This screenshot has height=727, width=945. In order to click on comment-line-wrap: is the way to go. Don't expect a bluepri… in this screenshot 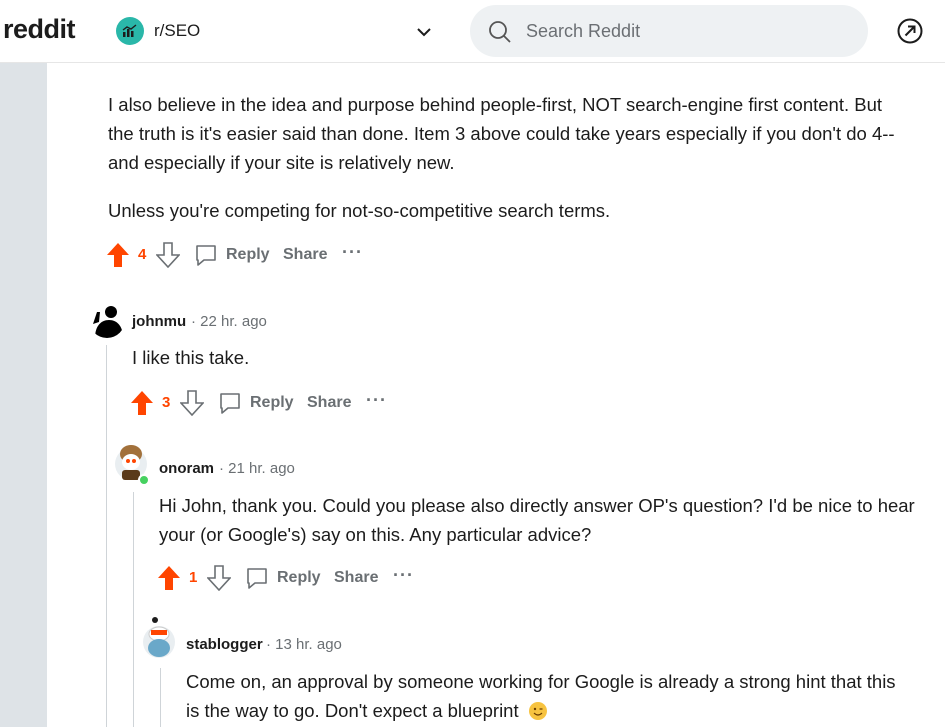, I will do `click(367, 710)`.